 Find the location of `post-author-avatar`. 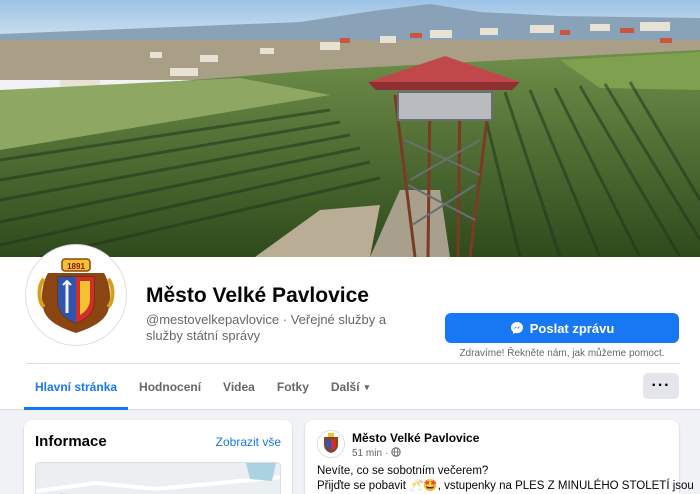

post-author-avatar is located at coordinates (331, 444).